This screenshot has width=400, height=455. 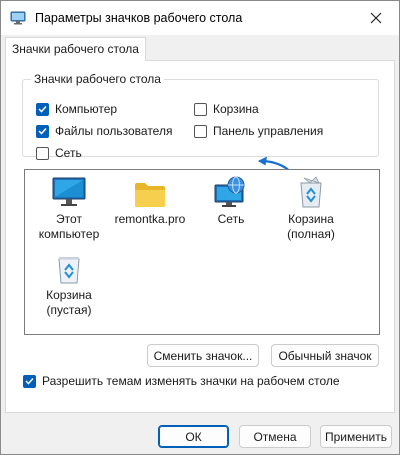 I want to click on monitor-icon, so click(x=69, y=191).